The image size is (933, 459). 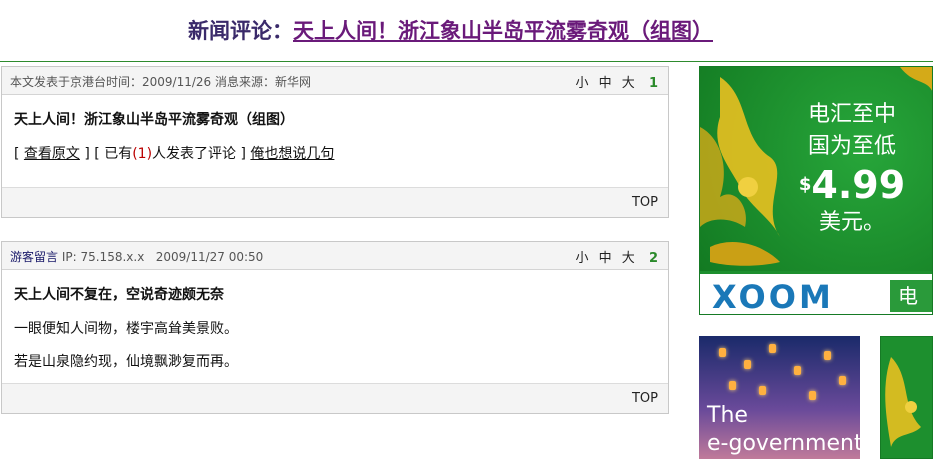 What do you see at coordinates (154, 120) in the screenshot?
I see `post-title: 天上人间！浙江象山半岛平流雾奇观（组图）` at bounding box center [154, 120].